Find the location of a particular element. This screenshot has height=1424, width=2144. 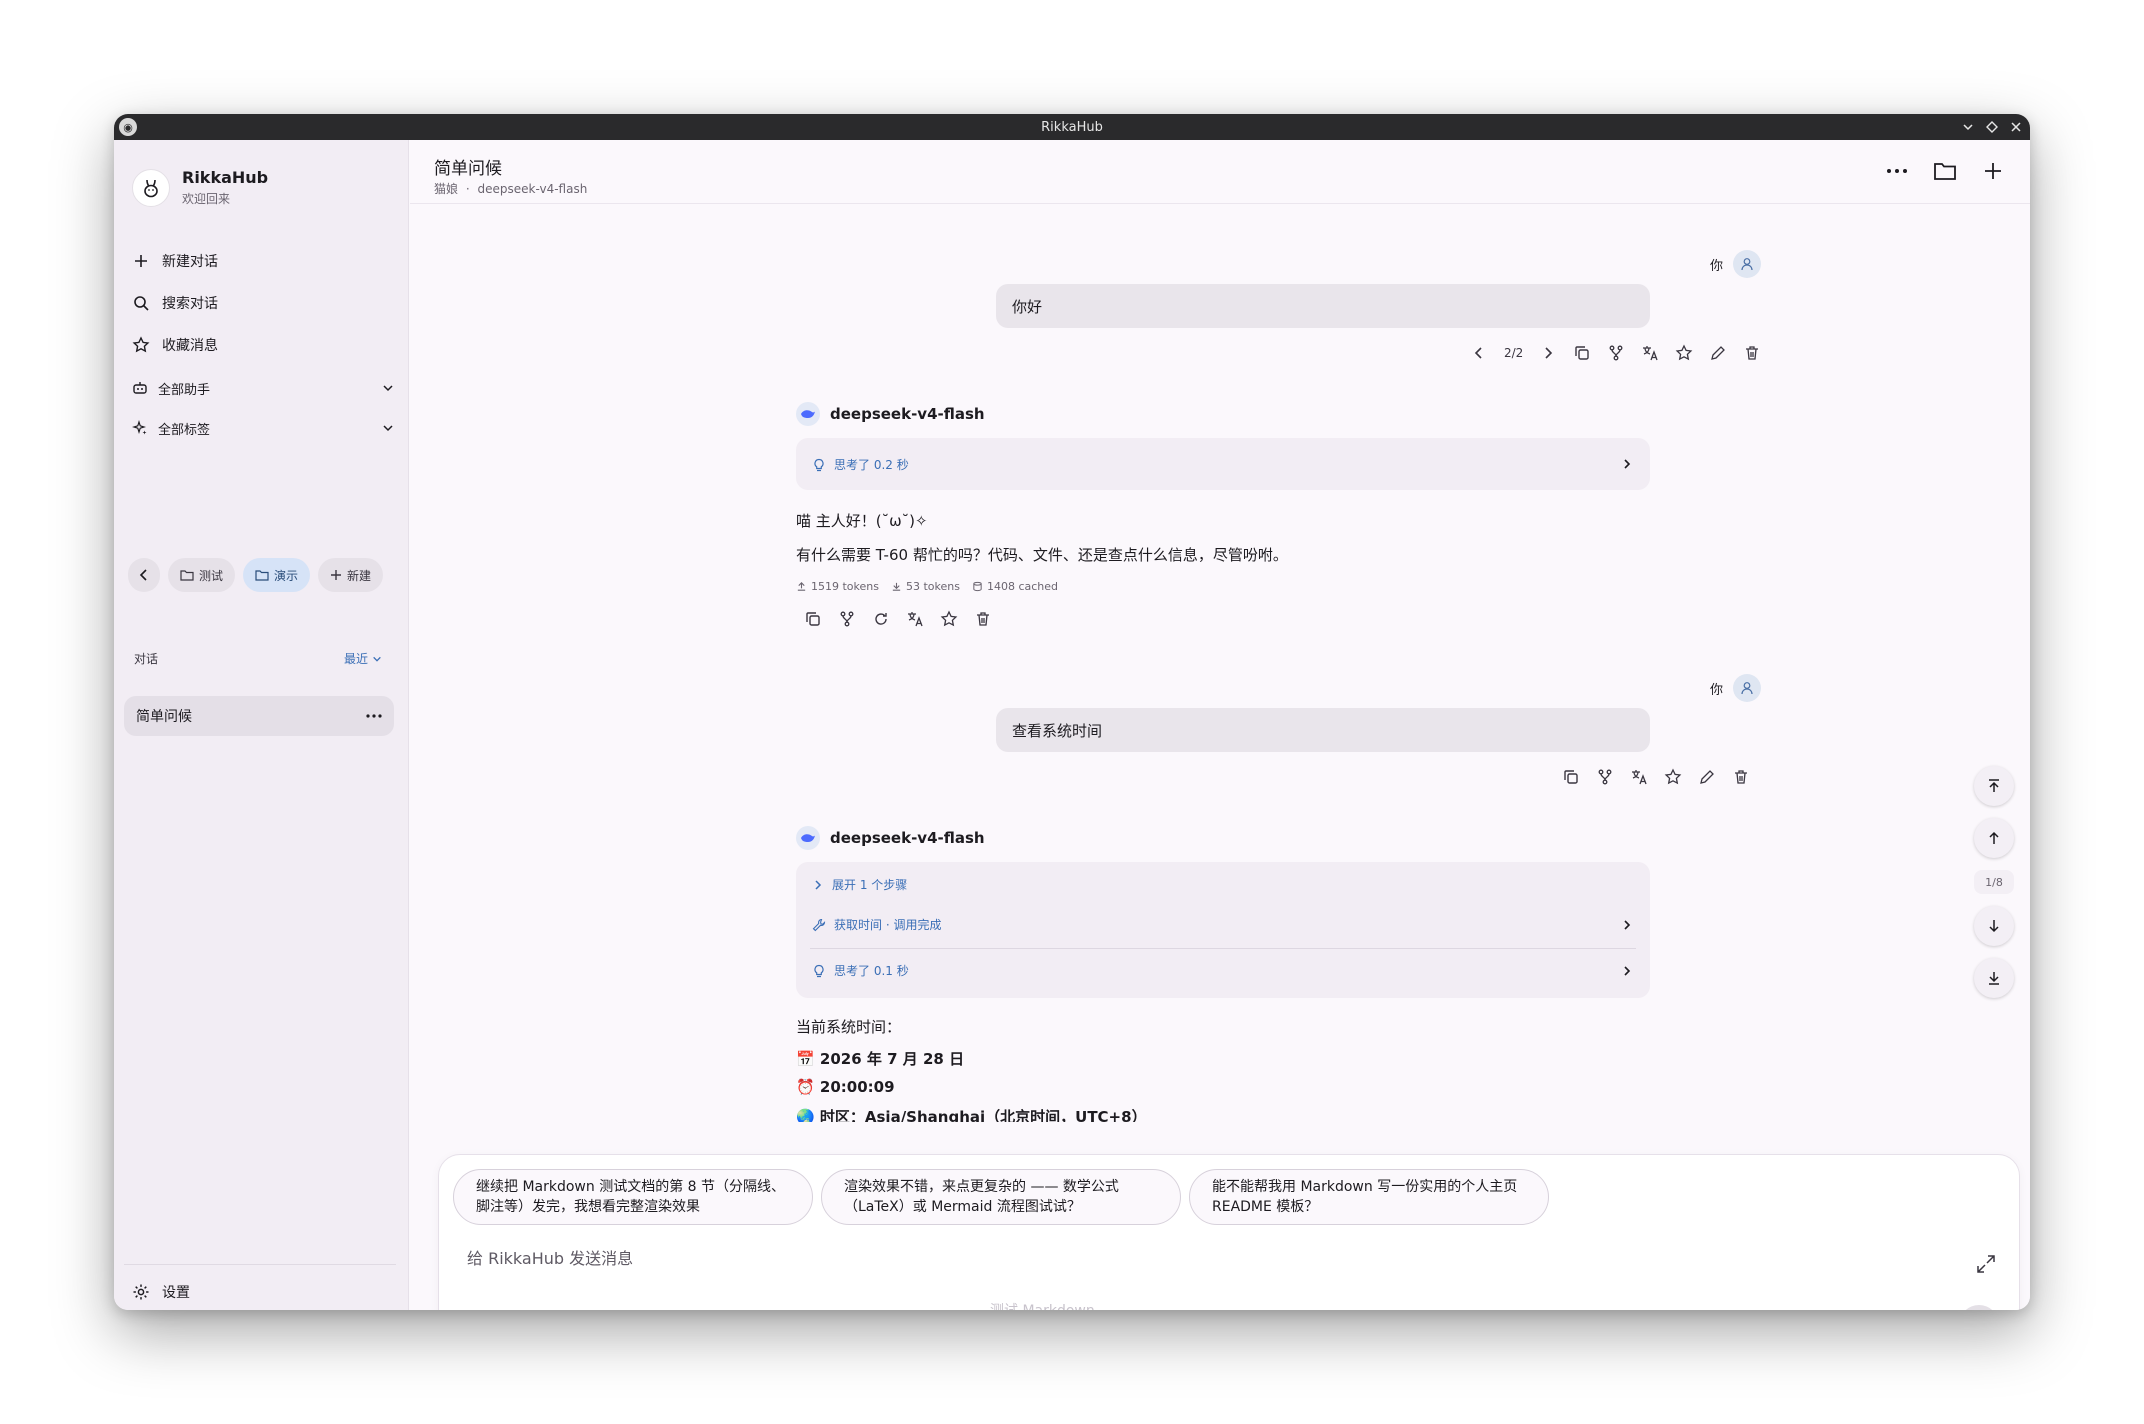

lightbulb-icon is located at coordinates (819, 970).